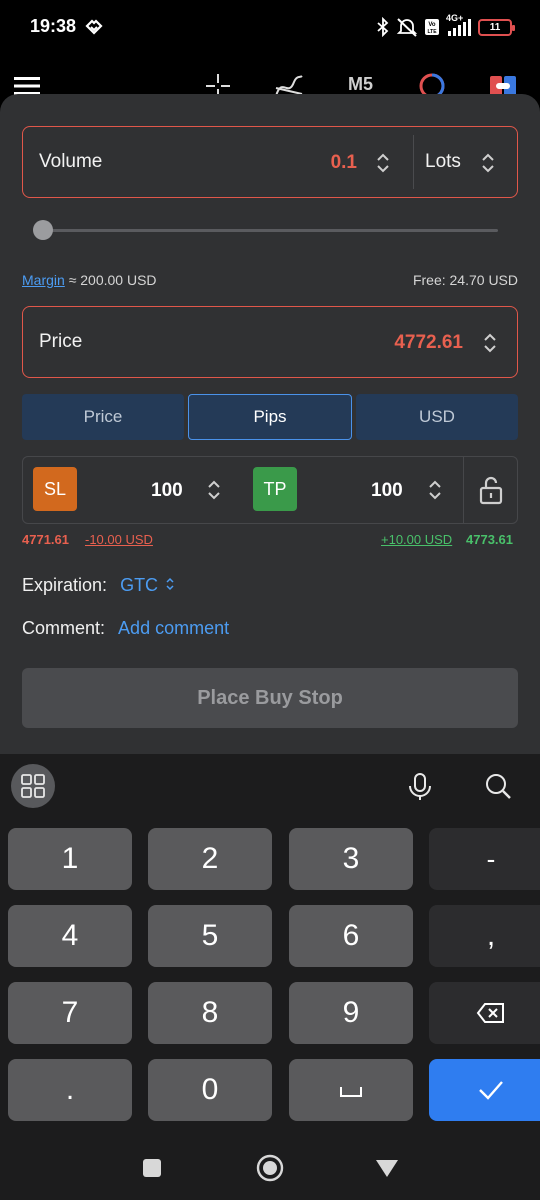 This screenshot has height=1200, width=540. Describe the element at coordinates (490, 1013) in the screenshot. I see `backspace-icon` at that location.